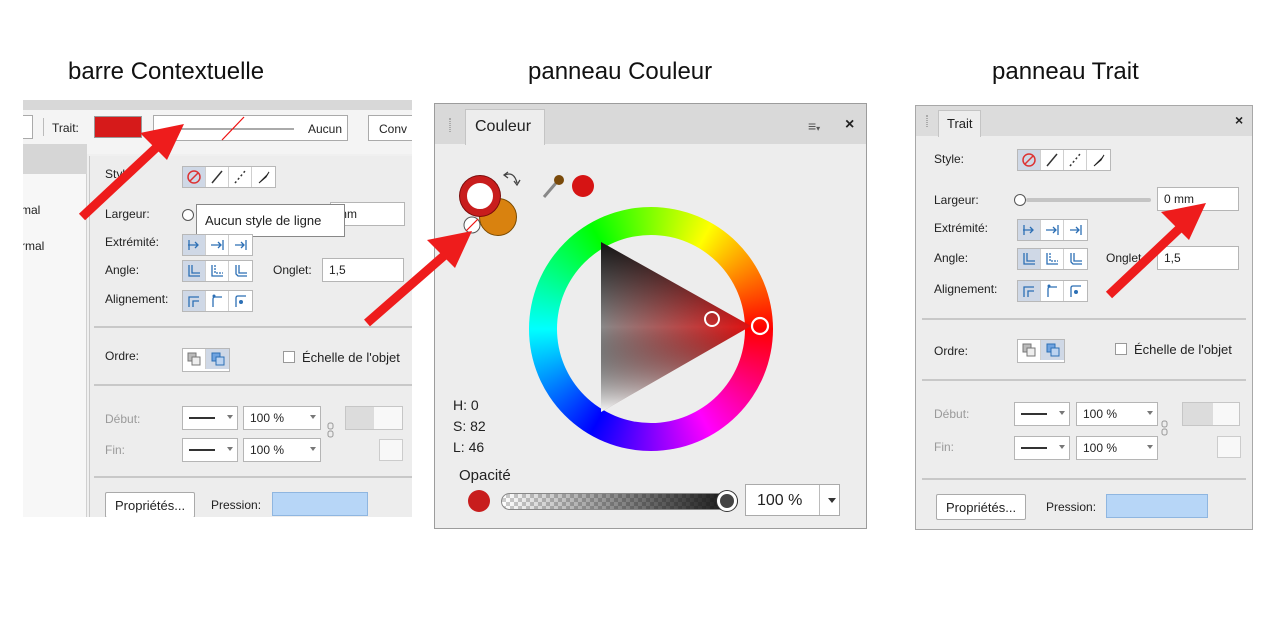 The height and width of the screenshot is (626, 1280). What do you see at coordinates (250, 128) in the screenshot?
I see `stroke-style-dropdown: Aucun` at bounding box center [250, 128].